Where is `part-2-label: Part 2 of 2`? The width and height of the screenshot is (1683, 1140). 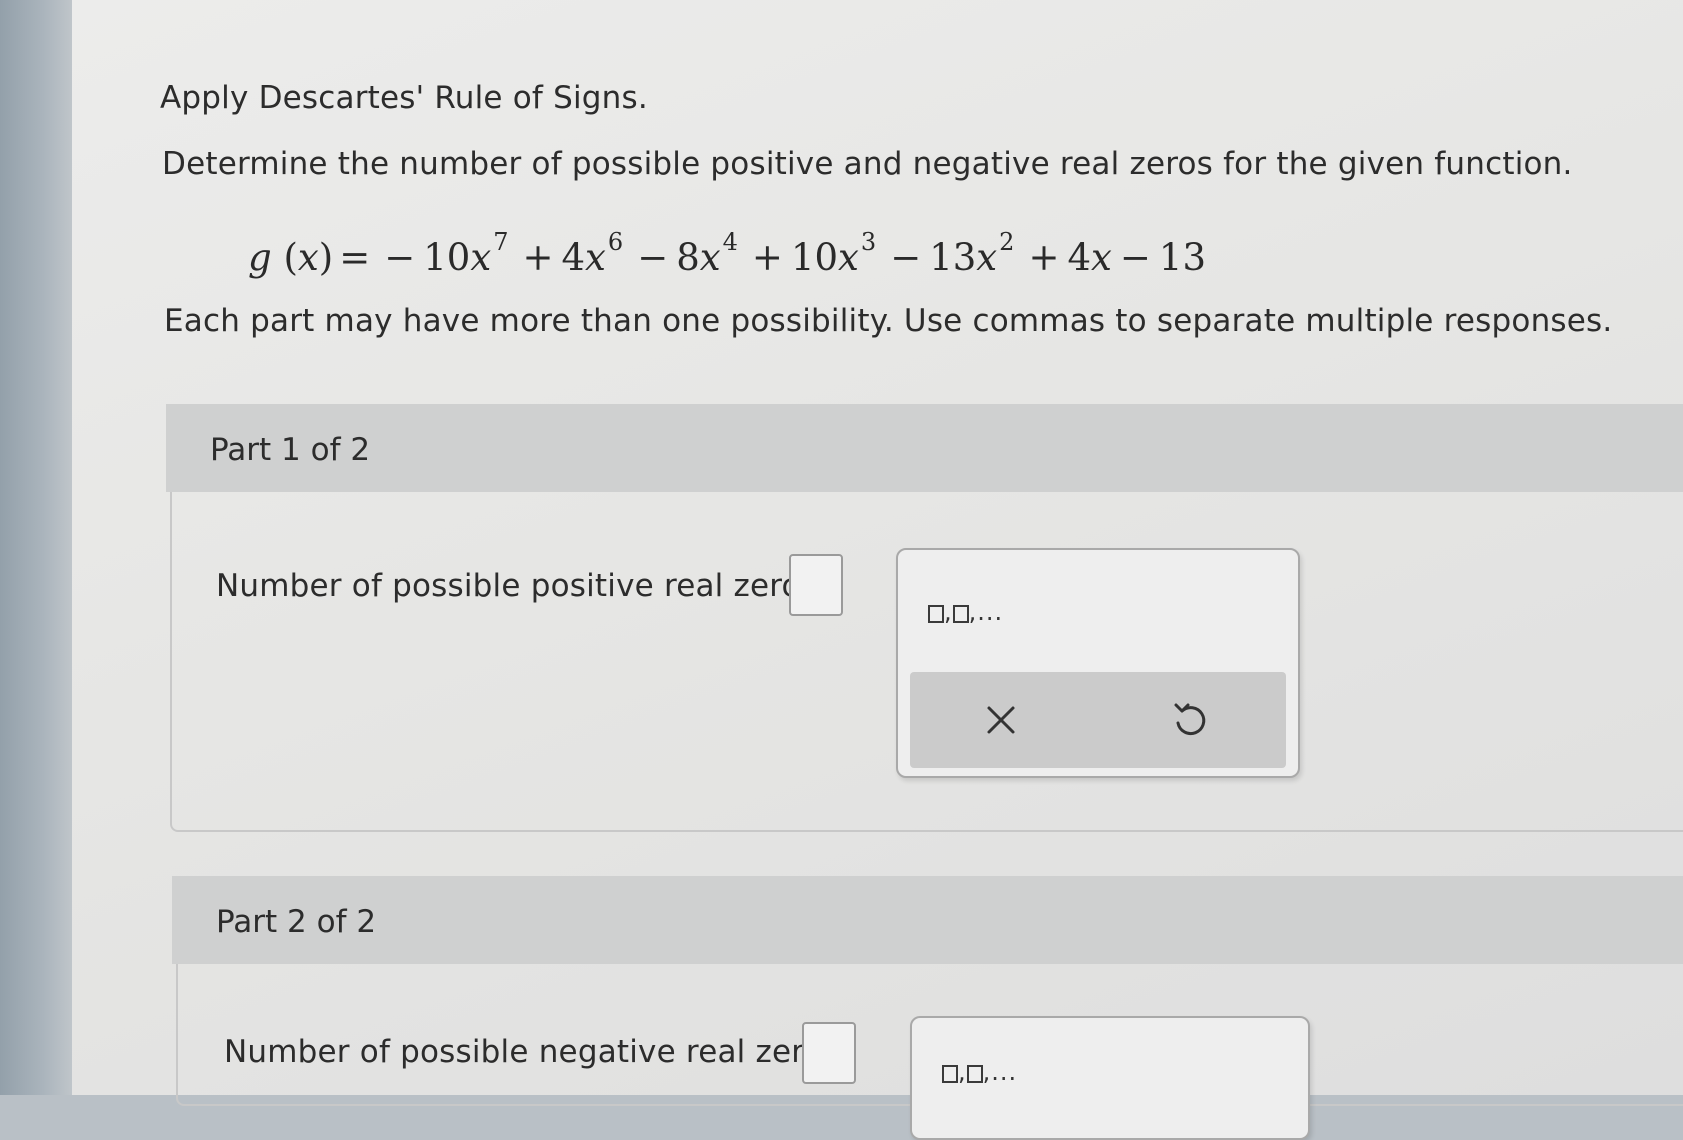 part-2-label: Part 2 of 2 is located at coordinates (296, 922).